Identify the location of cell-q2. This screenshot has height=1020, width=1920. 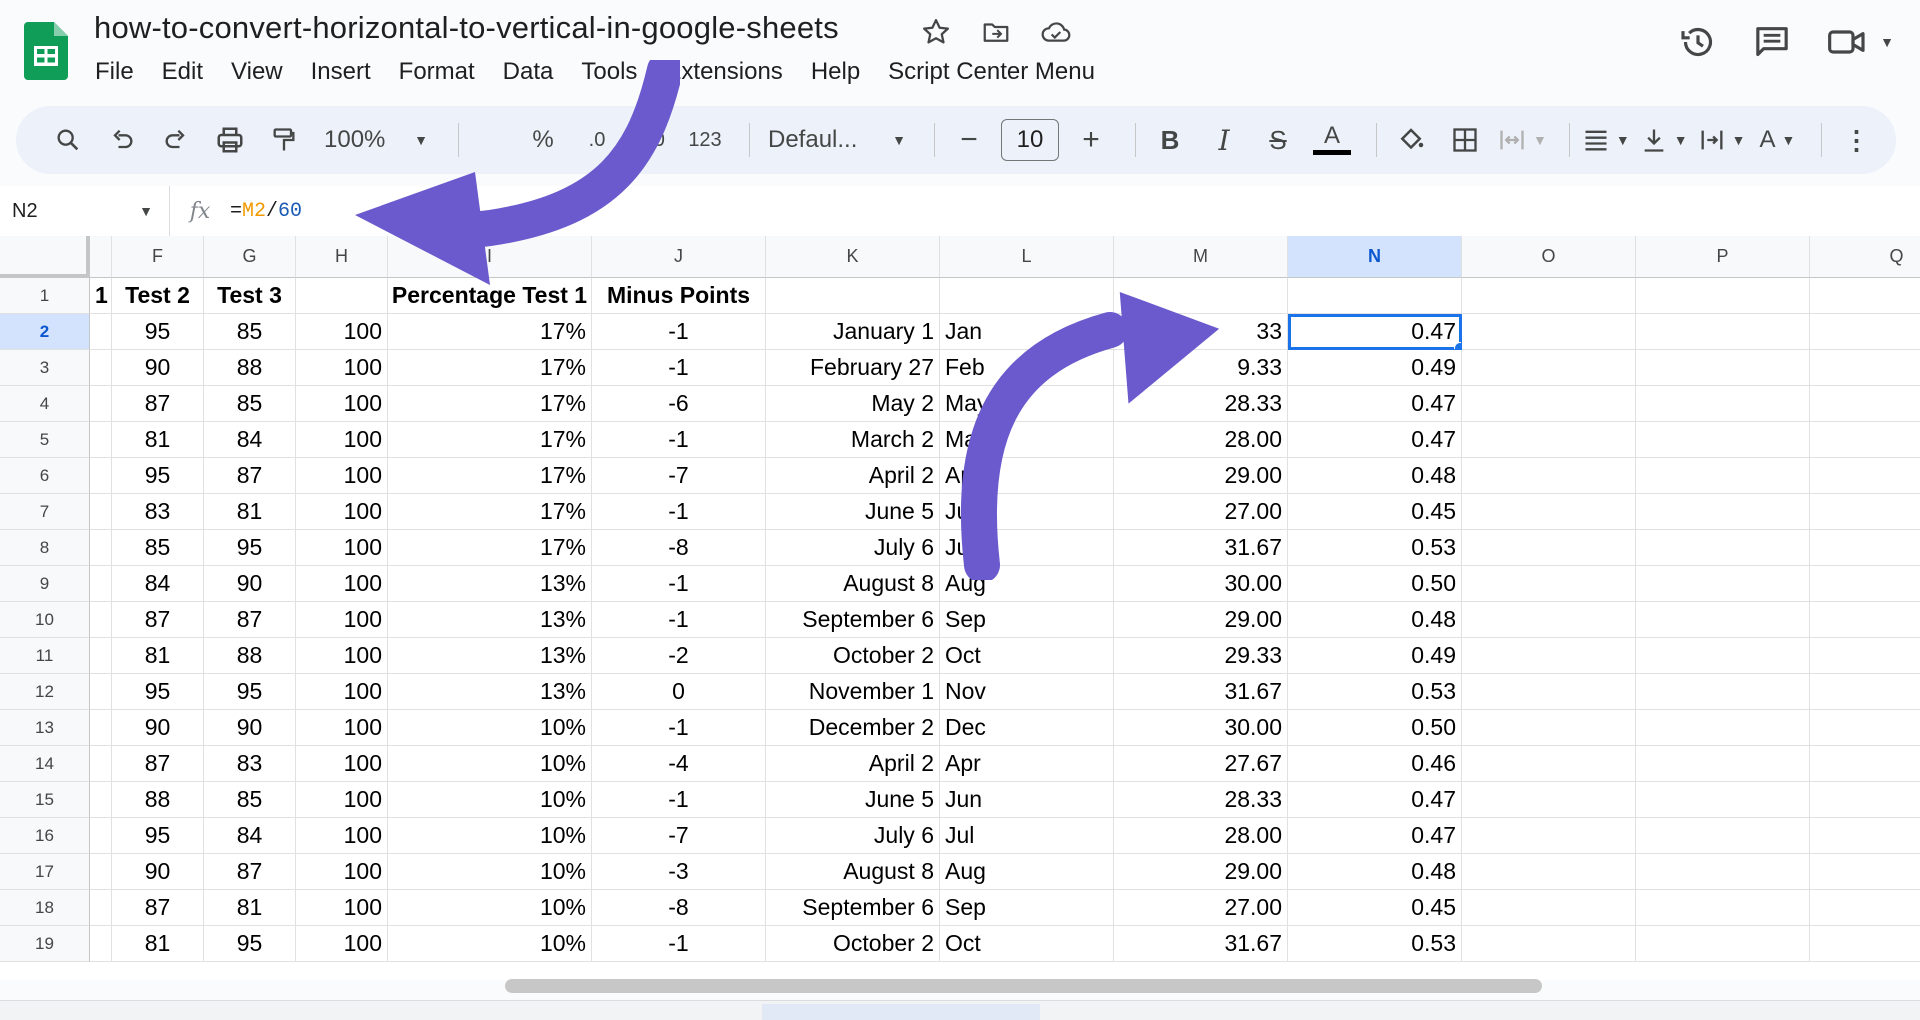
(1865, 332).